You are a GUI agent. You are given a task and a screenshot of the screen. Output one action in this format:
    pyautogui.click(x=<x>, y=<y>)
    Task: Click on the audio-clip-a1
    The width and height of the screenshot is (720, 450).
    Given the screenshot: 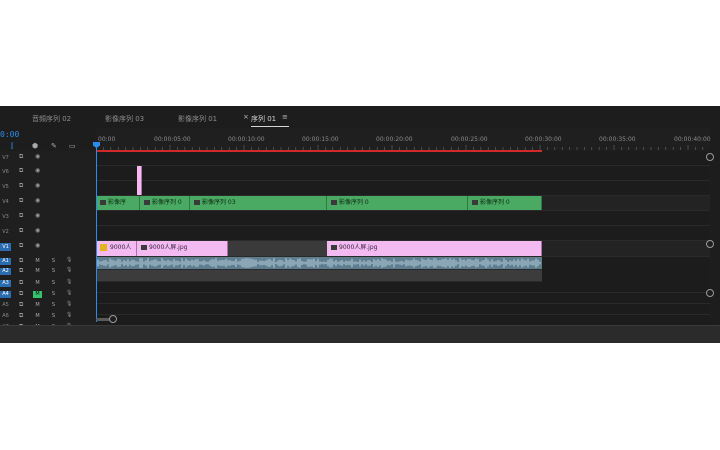 What is the action you would take?
    pyautogui.click(x=319, y=263)
    